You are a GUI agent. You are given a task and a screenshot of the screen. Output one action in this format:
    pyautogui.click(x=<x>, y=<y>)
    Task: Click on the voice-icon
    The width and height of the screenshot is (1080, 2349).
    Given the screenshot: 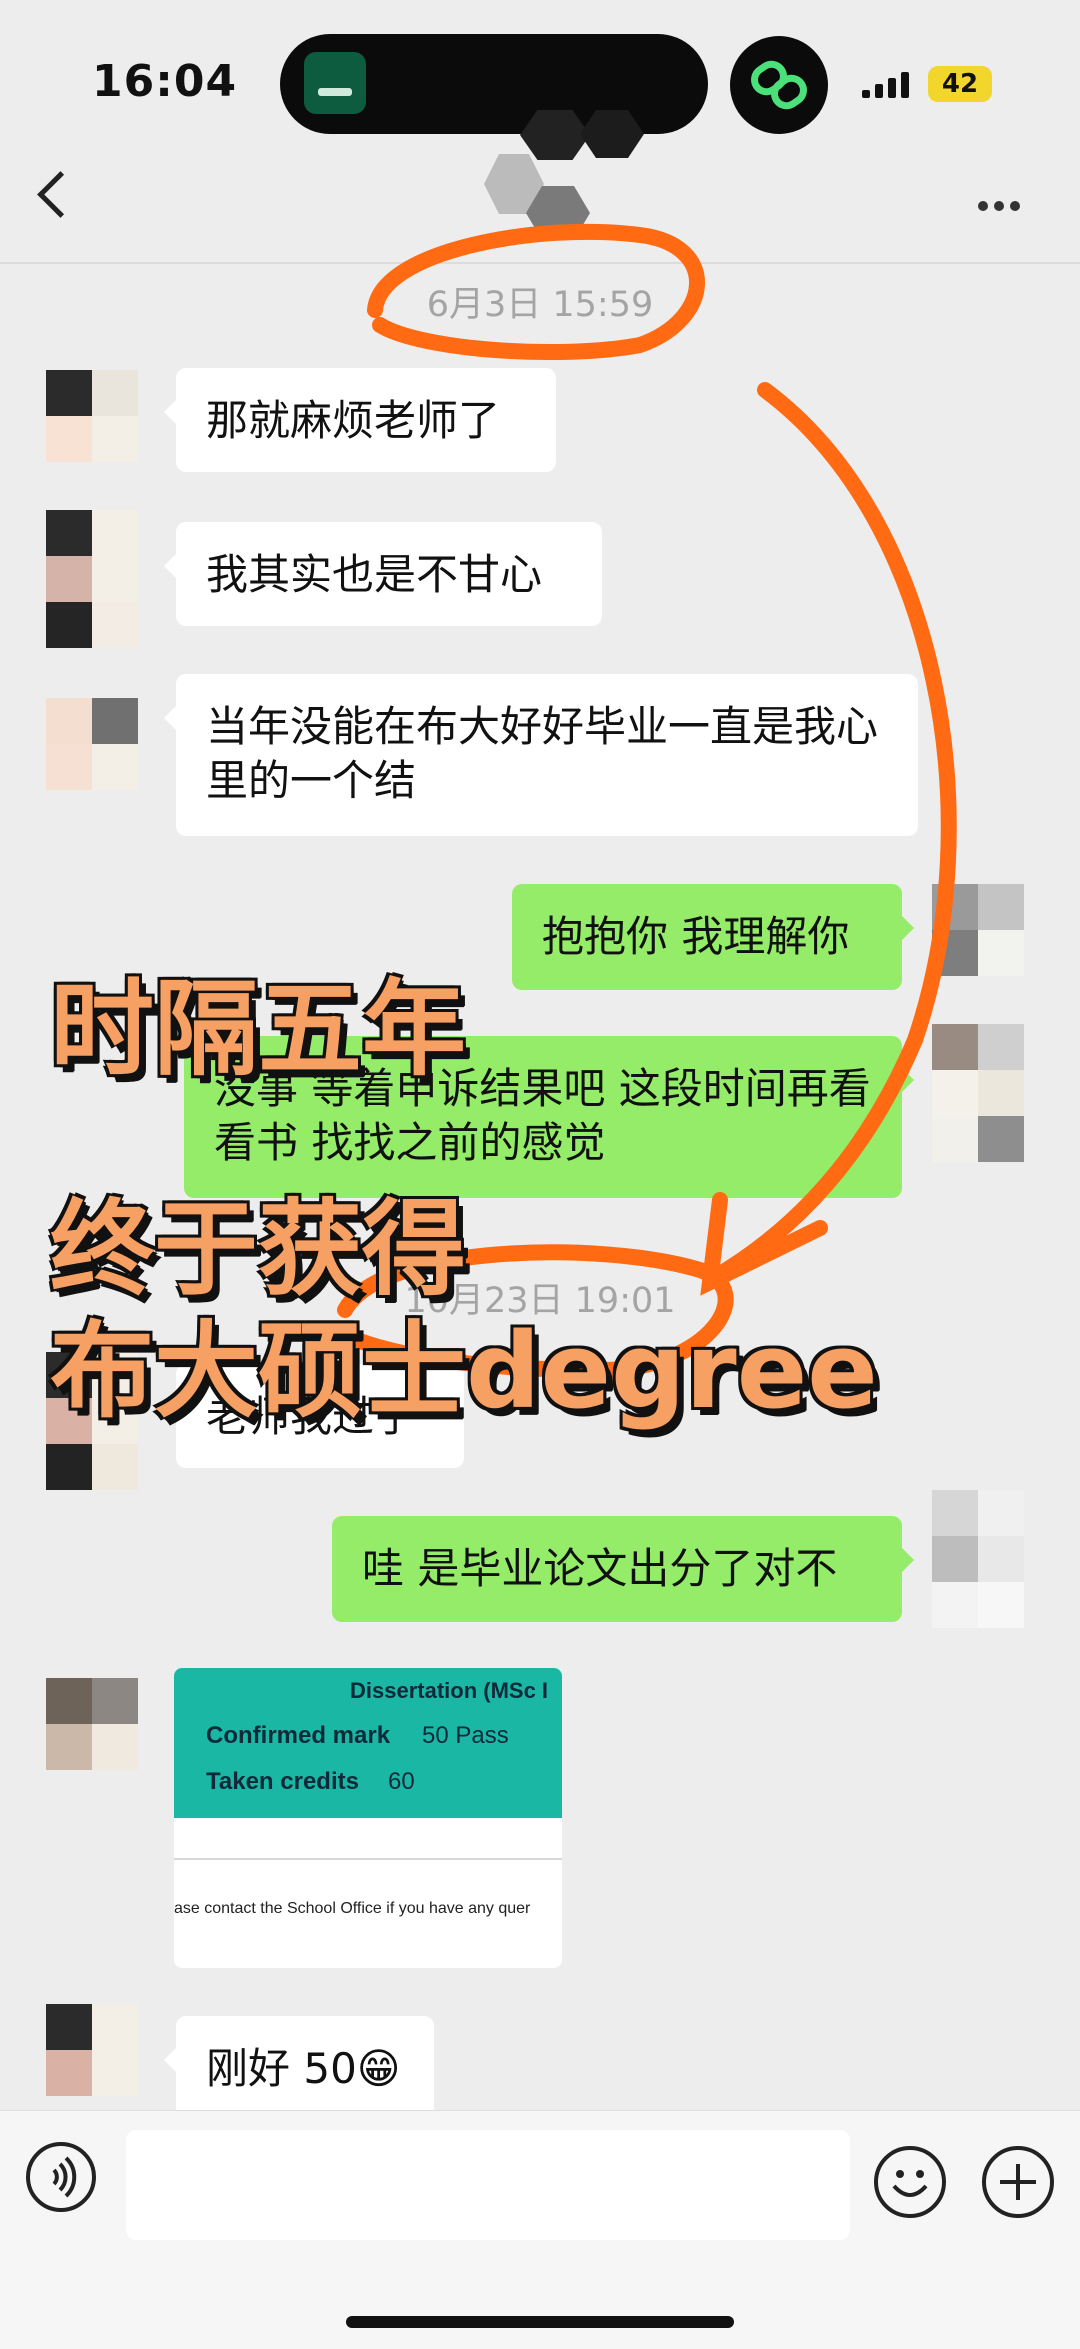 What is the action you would take?
    pyautogui.click(x=61, y=2177)
    